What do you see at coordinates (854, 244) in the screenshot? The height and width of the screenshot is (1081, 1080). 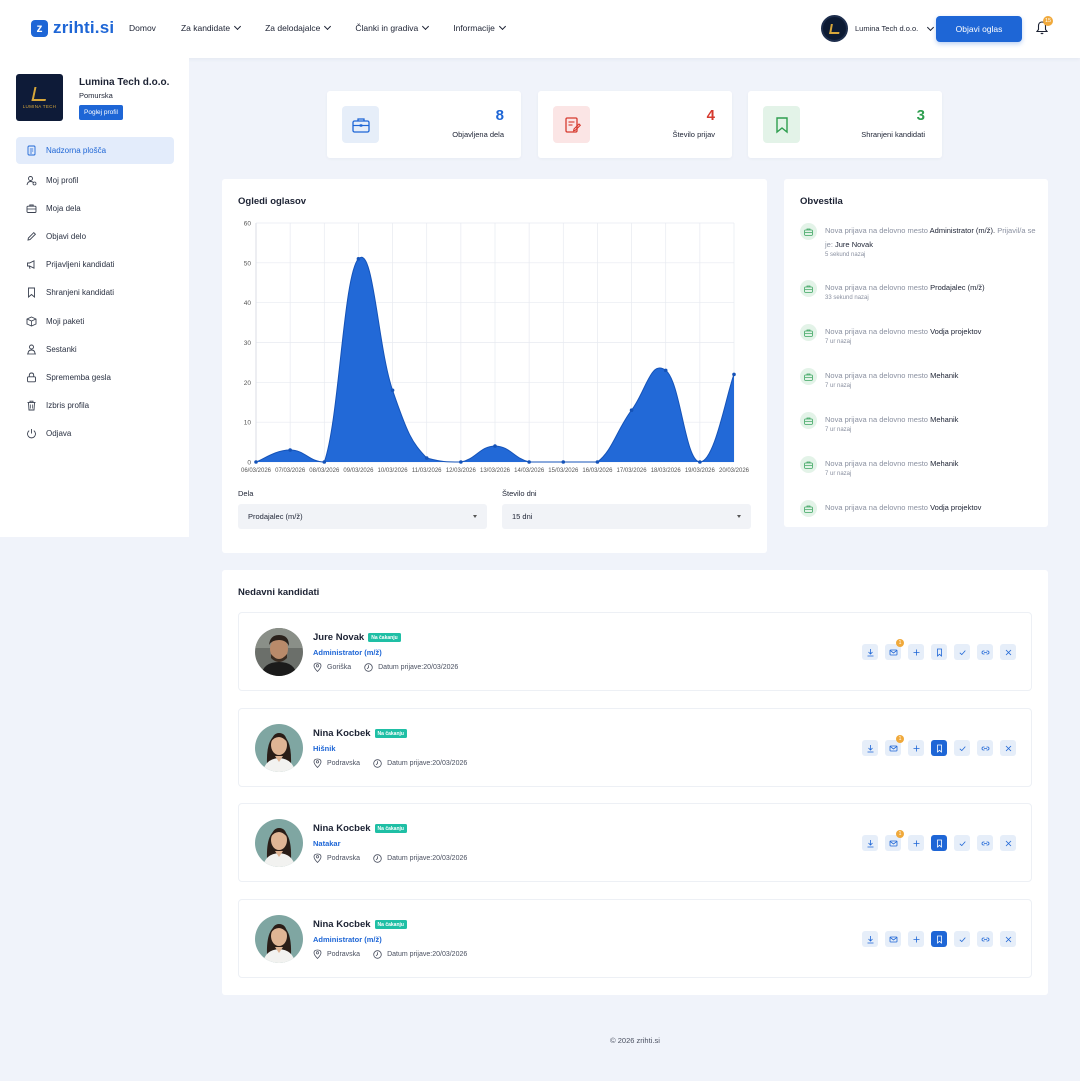 I see `notification-person: Jure Novak` at bounding box center [854, 244].